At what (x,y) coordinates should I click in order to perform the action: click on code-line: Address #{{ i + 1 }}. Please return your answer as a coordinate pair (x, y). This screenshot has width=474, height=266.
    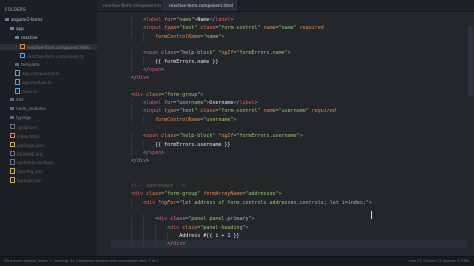
    Looking at the image, I should click on (179, 236).